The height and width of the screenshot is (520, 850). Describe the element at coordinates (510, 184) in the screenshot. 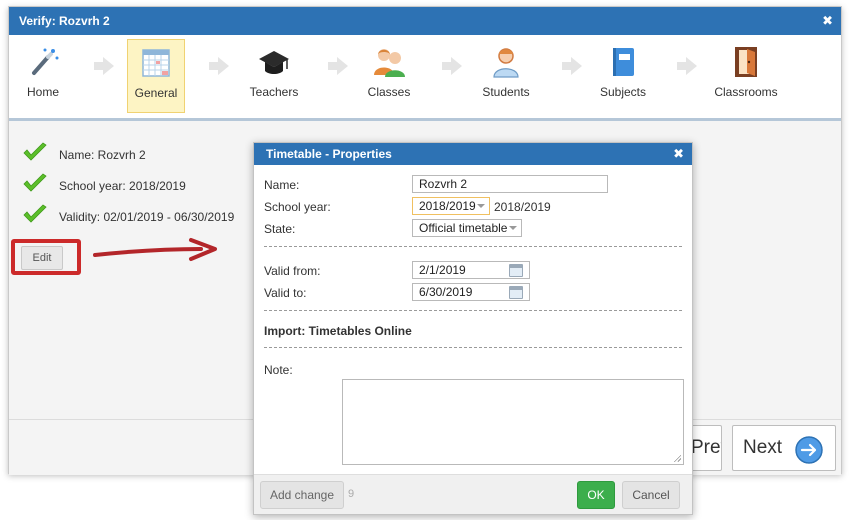

I see `name-input: Rozvrh 2` at that location.